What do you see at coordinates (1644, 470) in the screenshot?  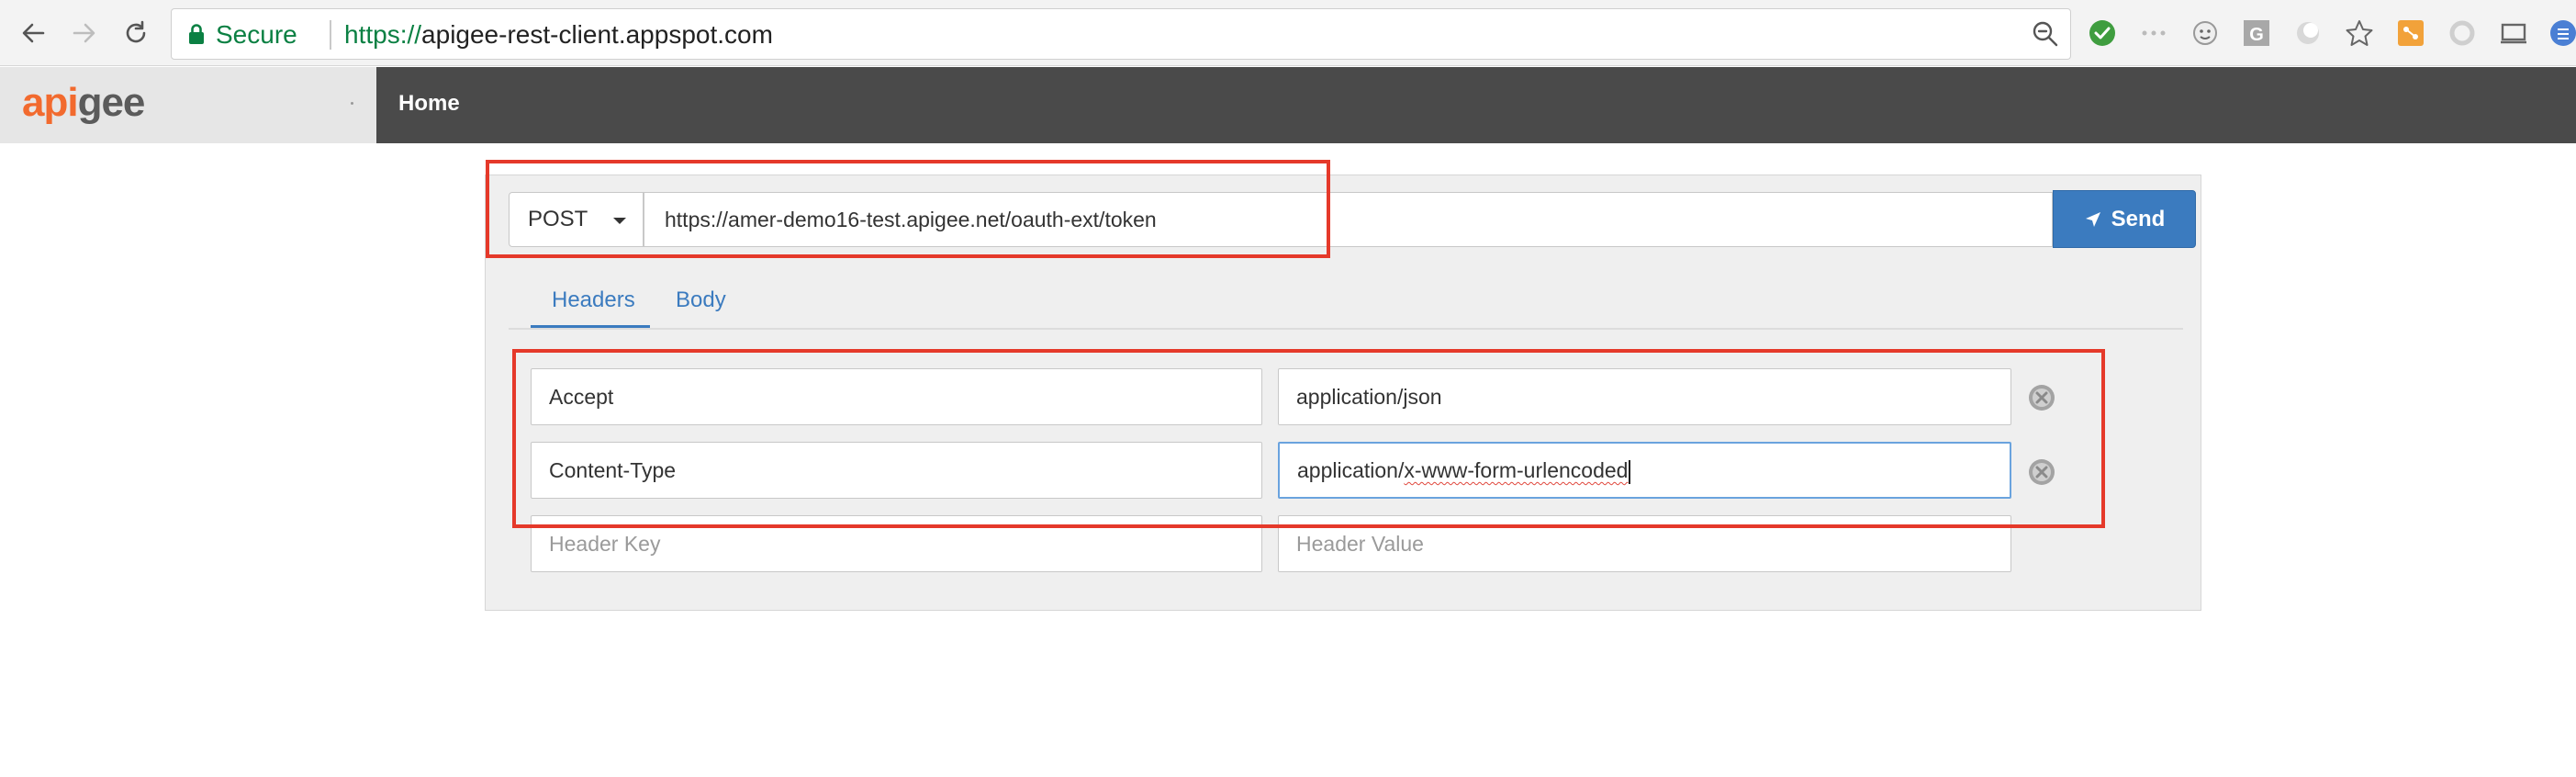 I see `header-value-input-focused: application/x-www-form-urlencoded` at bounding box center [1644, 470].